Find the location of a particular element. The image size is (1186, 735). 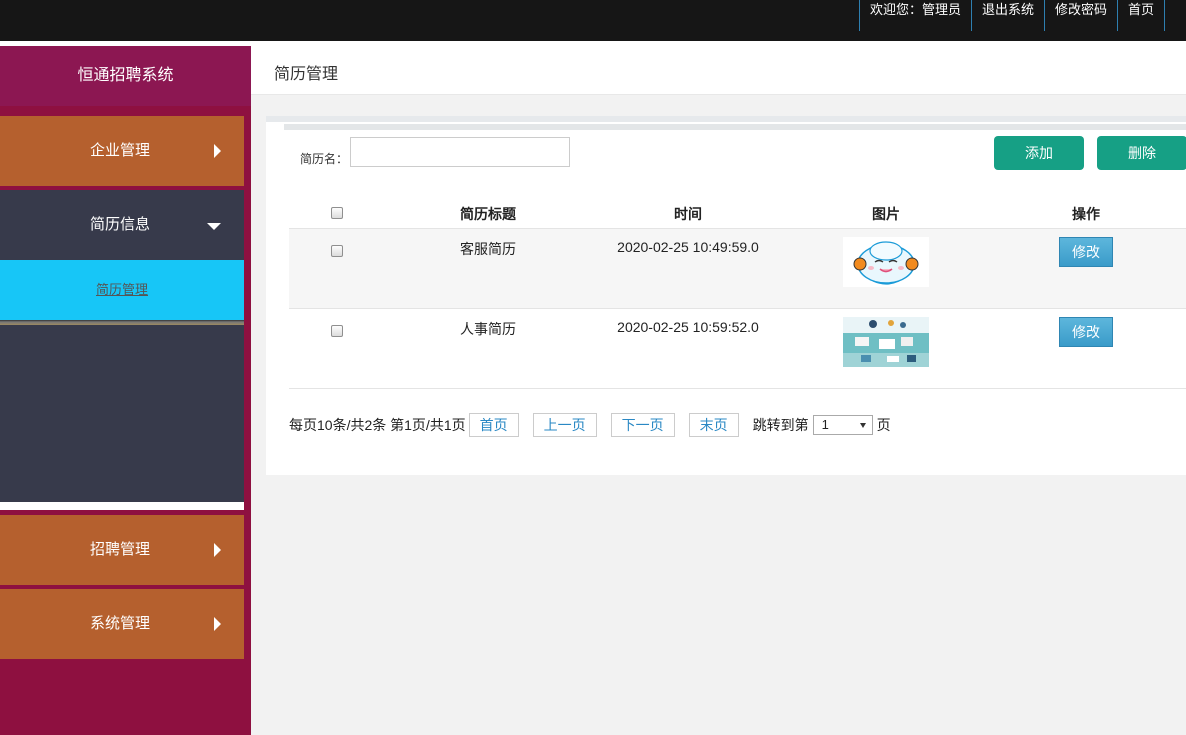

resume-title: 客服简历 is located at coordinates (488, 249).